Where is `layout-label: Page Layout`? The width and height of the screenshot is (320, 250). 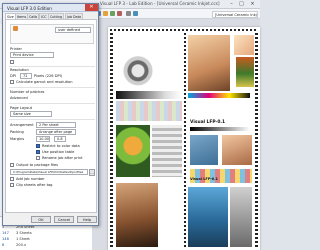
layout-label: Page Layout is located at coordinates (21, 108).